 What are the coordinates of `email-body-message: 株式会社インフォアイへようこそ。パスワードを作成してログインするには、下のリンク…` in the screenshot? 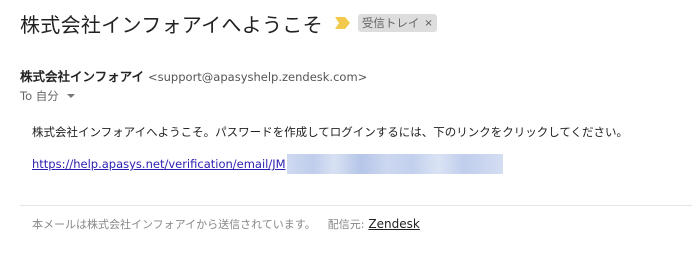 It's located at (330, 132).